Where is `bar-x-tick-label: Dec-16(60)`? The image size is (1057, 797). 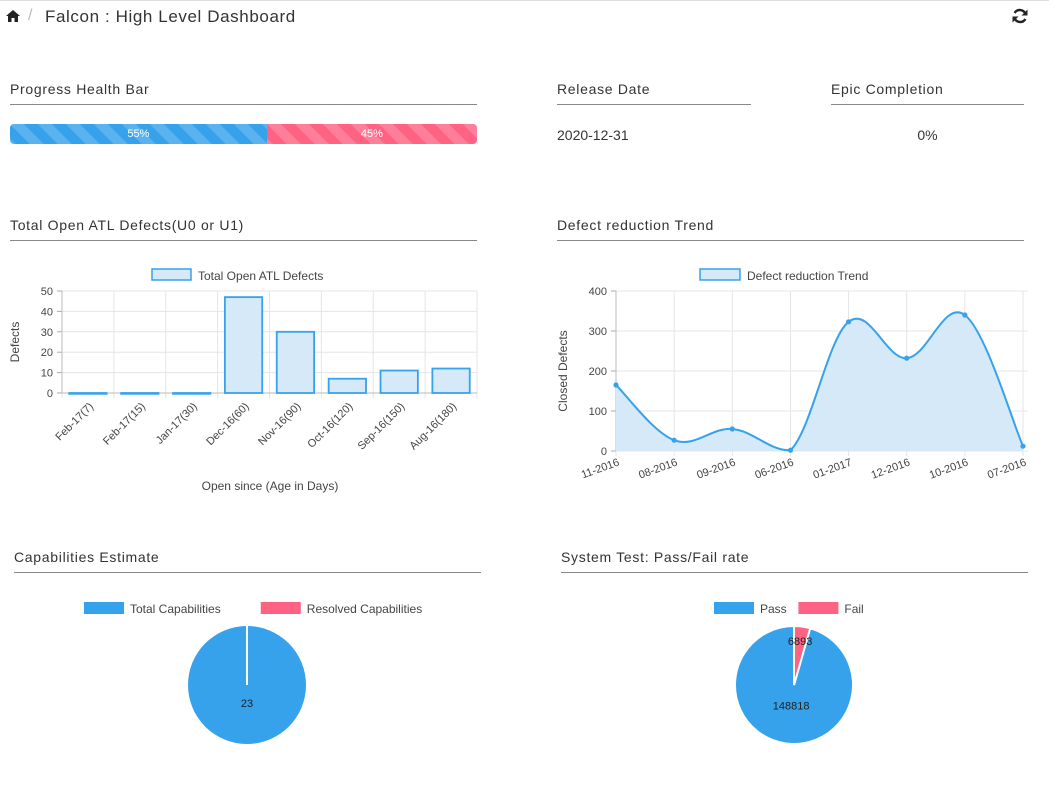 bar-x-tick-label: Dec-16(60) is located at coordinates (227, 424).